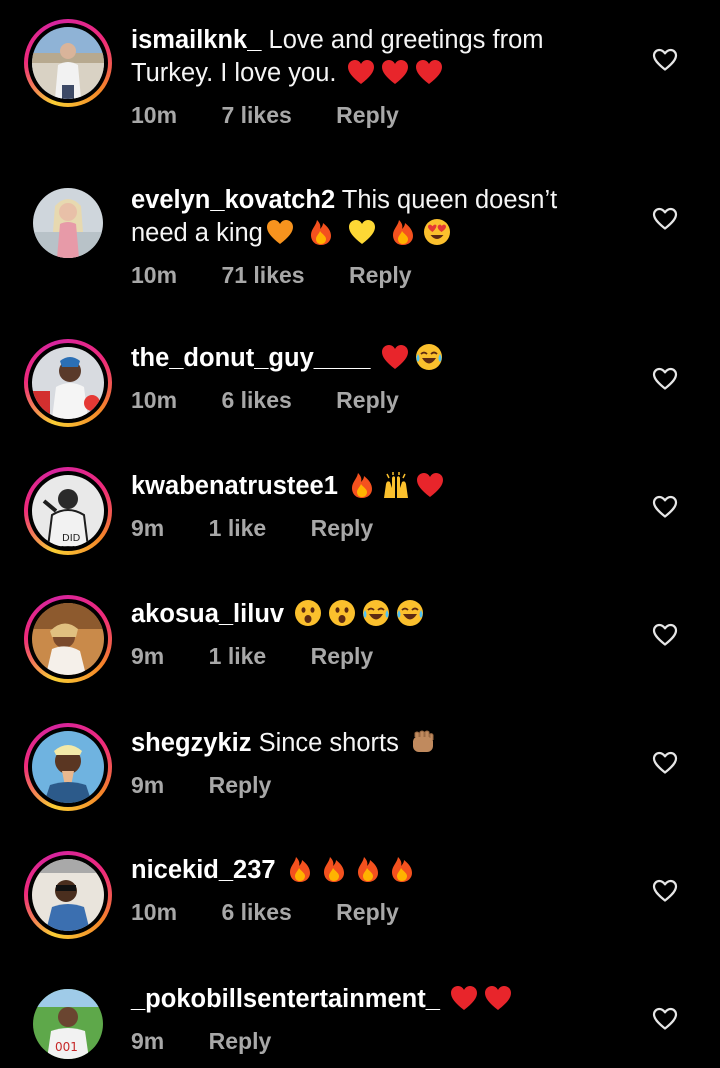  I want to click on comment-text: Love and greetings from, so click(406, 40).